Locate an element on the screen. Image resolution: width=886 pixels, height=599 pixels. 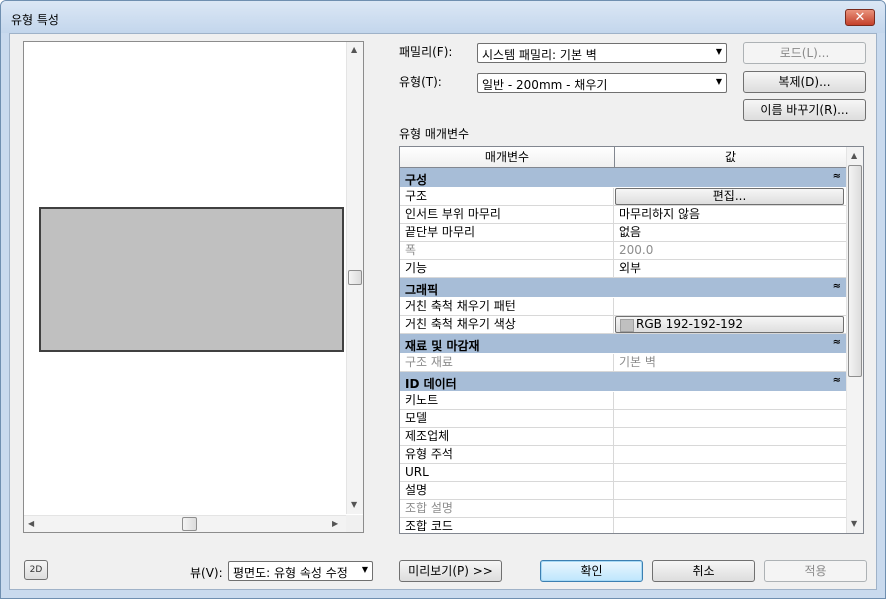
table-row: 기능 외부 is located at coordinates (623, 269).